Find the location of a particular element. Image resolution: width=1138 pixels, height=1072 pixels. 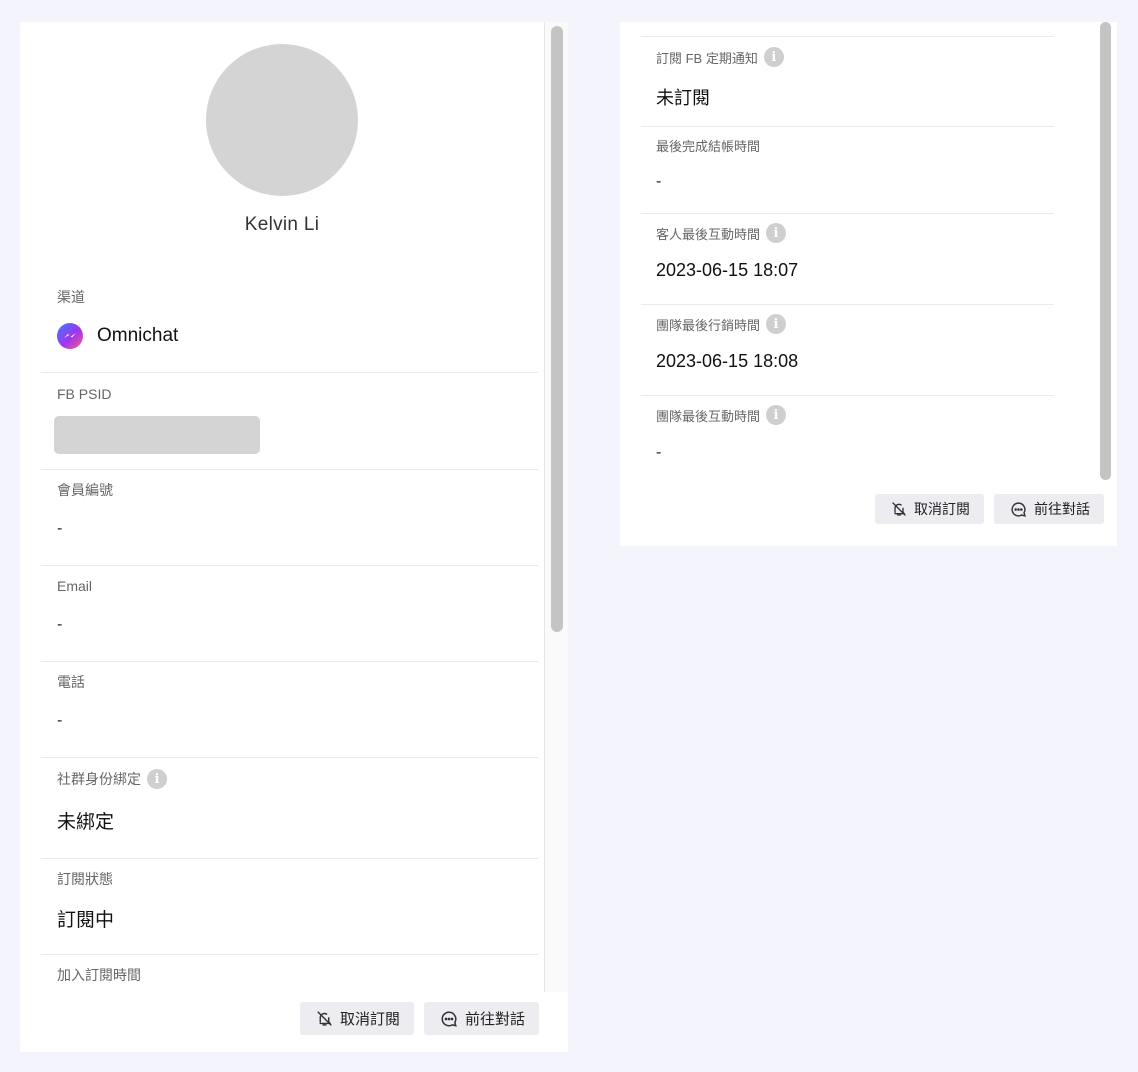

social-binding-field: 社群身份綁定 i 未綁定 is located at coordinates (289, 808).